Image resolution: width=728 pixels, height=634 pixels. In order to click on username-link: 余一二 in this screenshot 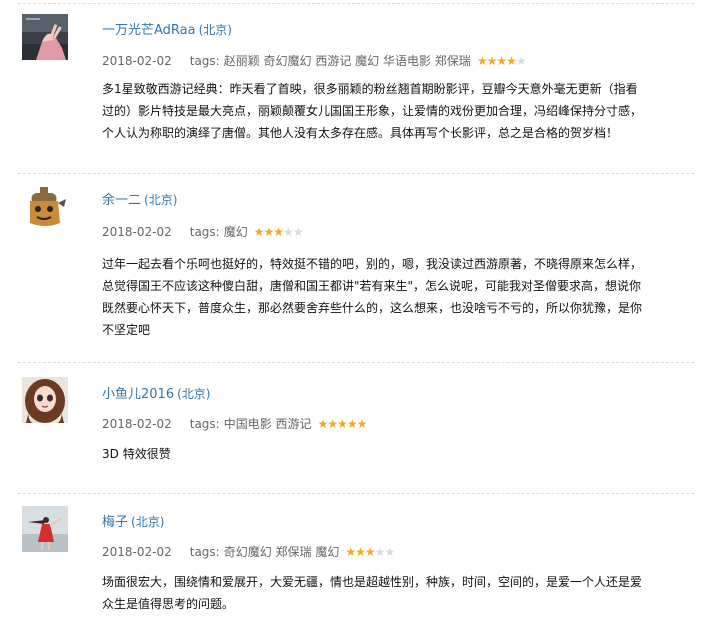, I will do `click(121, 200)`.